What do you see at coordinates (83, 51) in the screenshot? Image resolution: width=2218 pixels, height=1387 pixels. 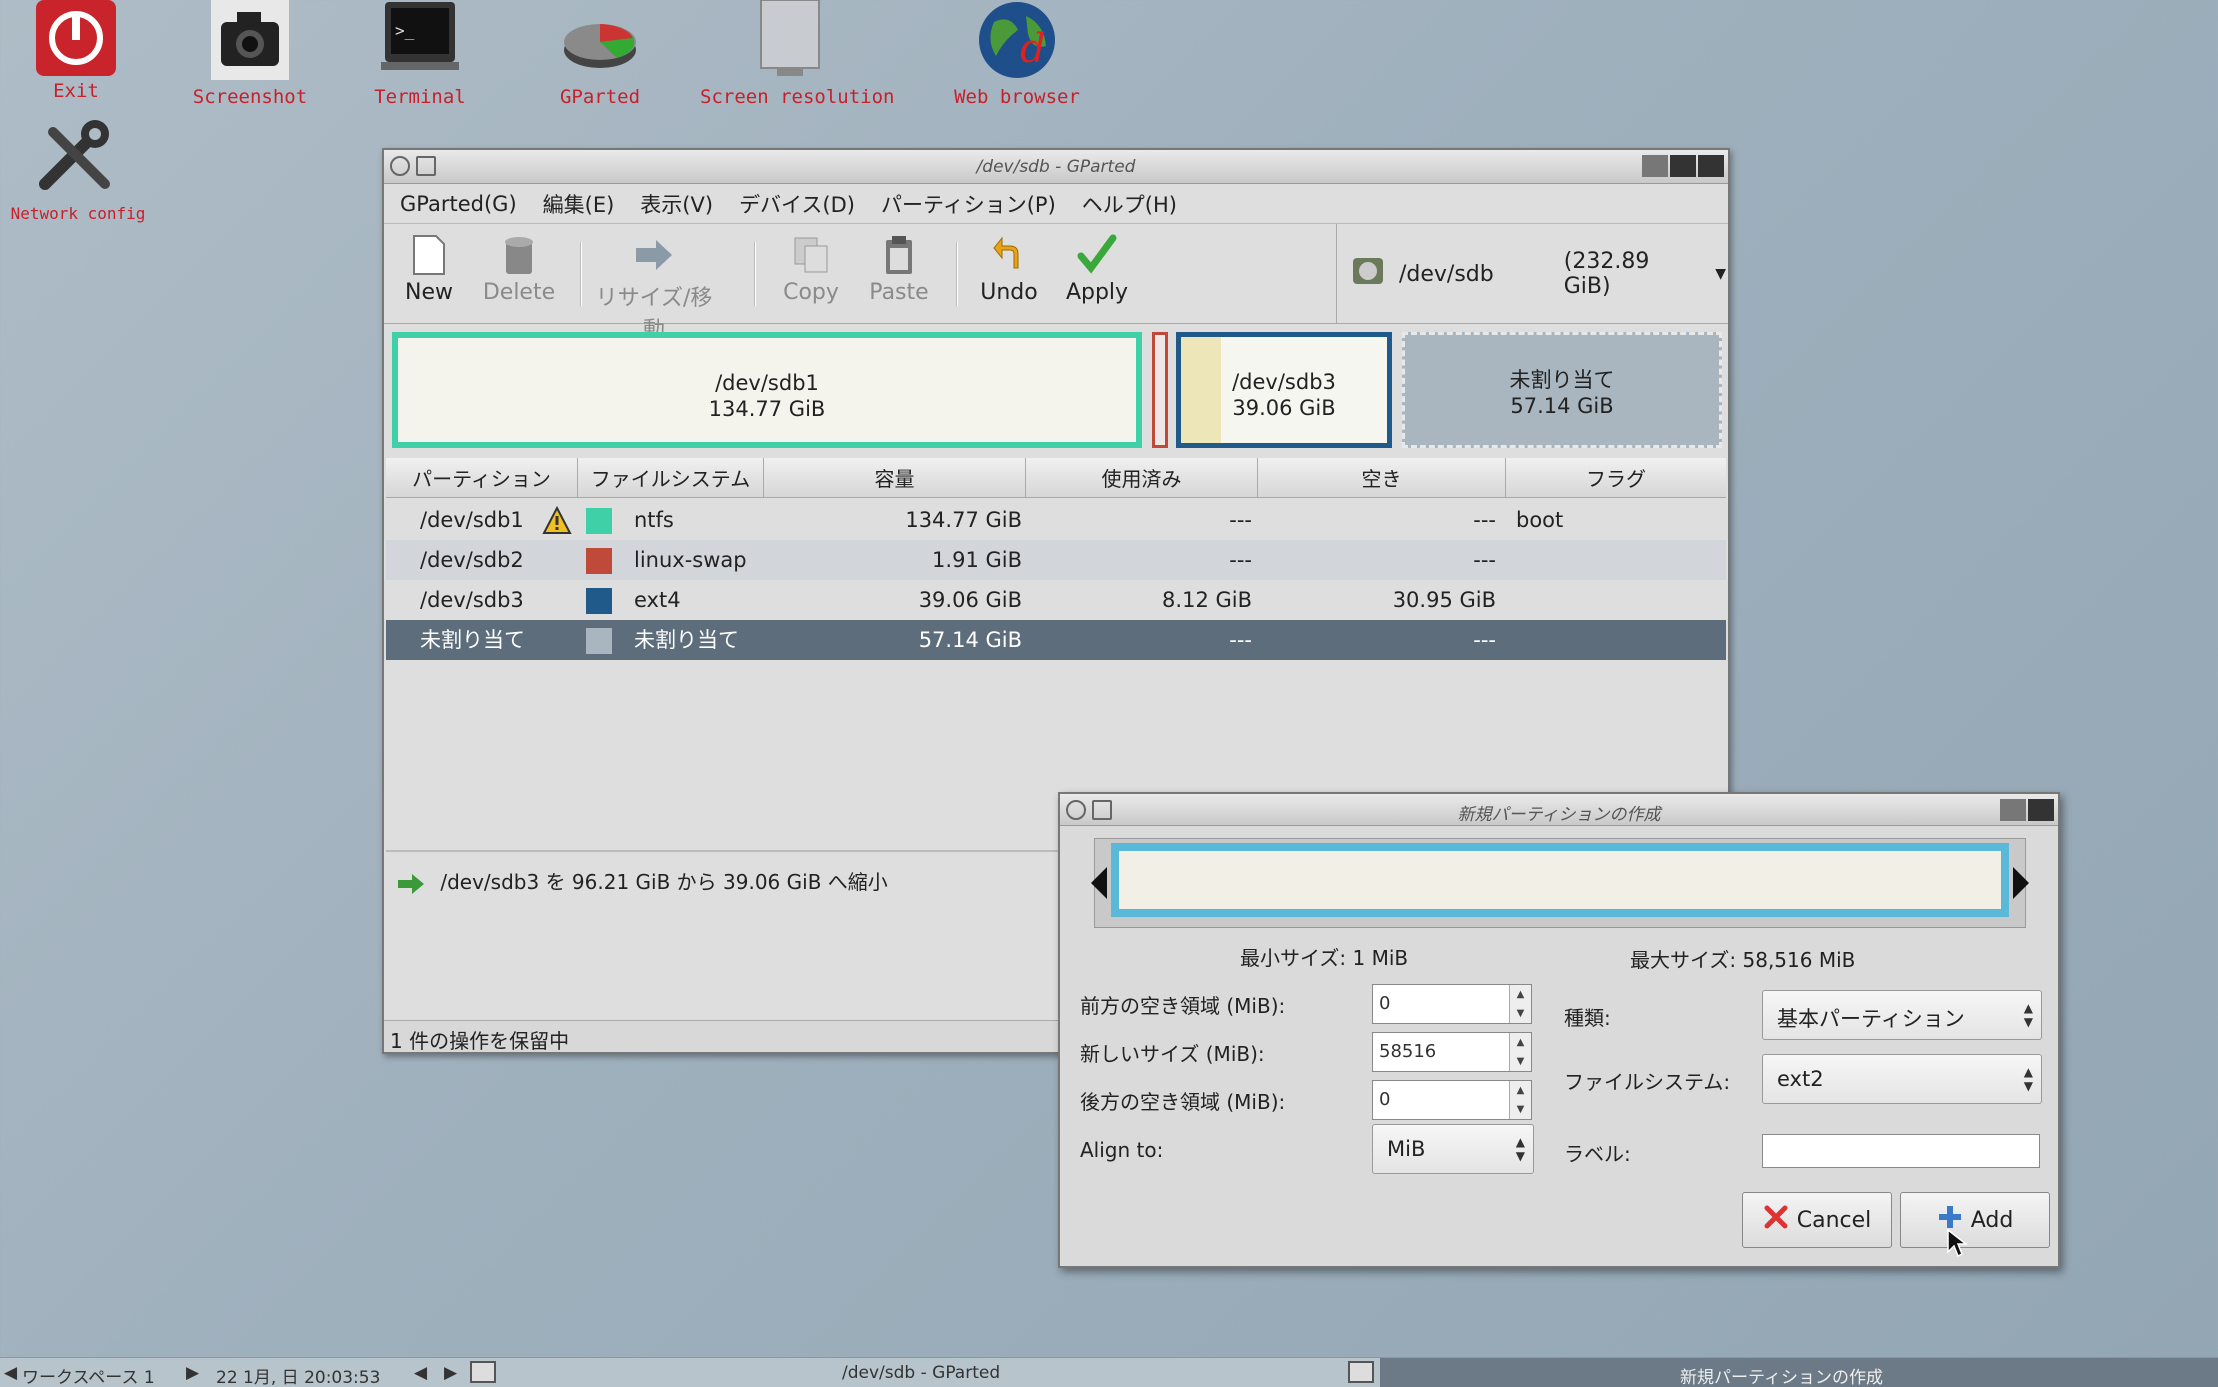 I see `desktop-icon-exit: Exit` at bounding box center [83, 51].